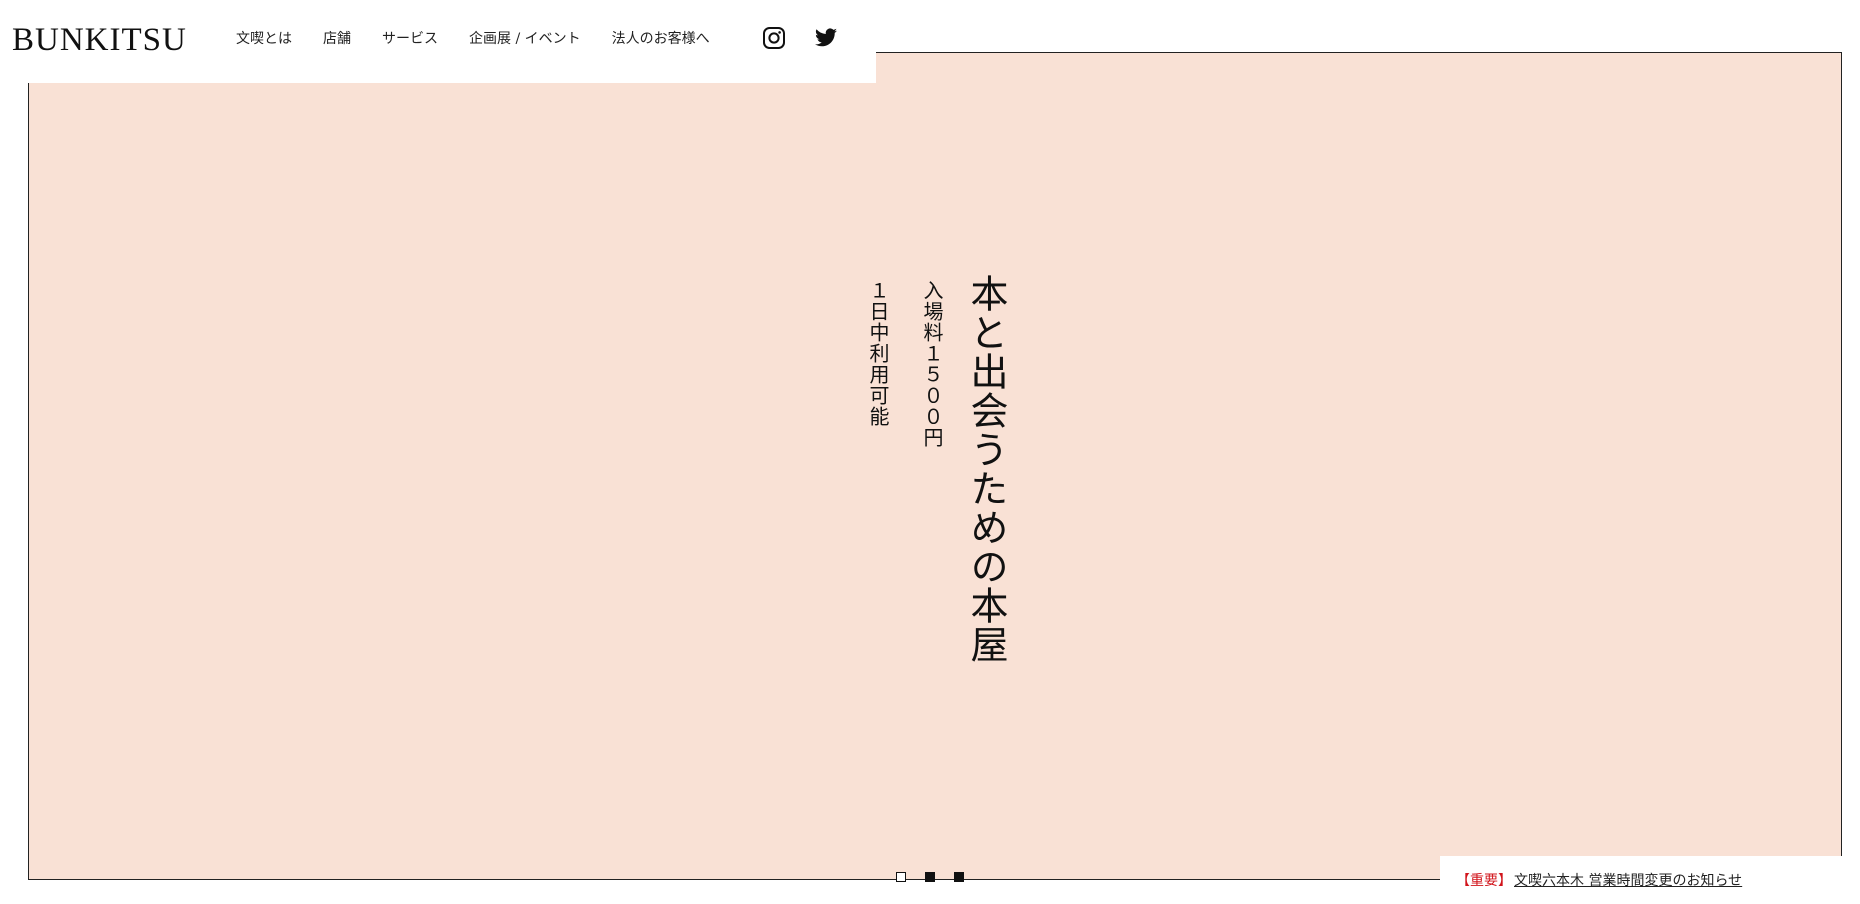 The image size is (1860, 904). Describe the element at coordinates (525, 39) in the screenshot. I see `nav-item-exhibitions-events: 企画展 / イベント` at that location.